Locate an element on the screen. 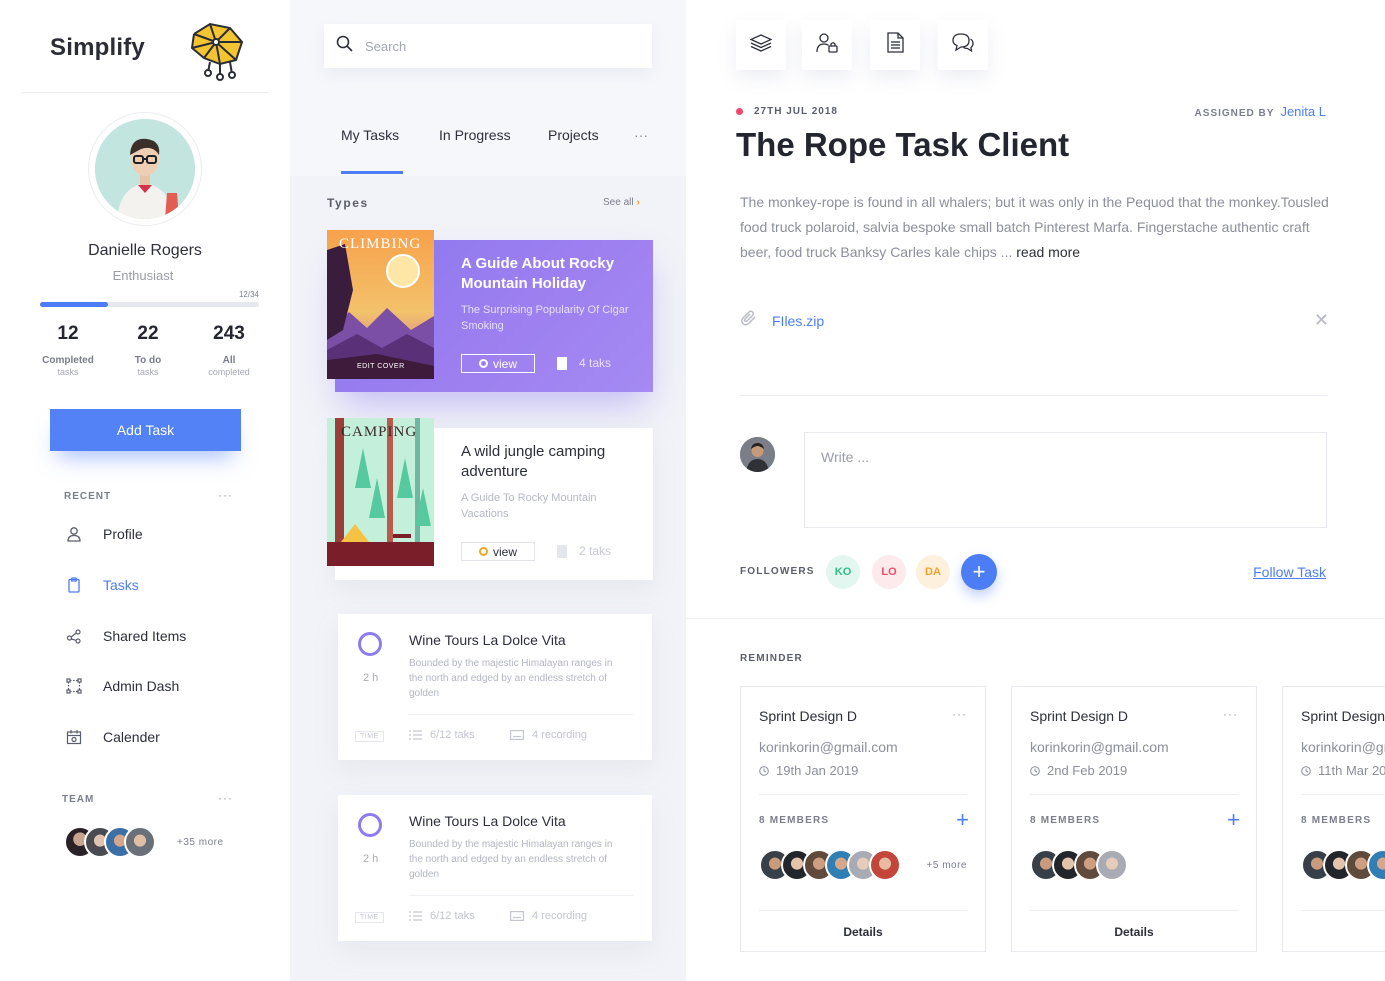 The image size is (1385, 981). user-icon is located at coordinates (74, 534).